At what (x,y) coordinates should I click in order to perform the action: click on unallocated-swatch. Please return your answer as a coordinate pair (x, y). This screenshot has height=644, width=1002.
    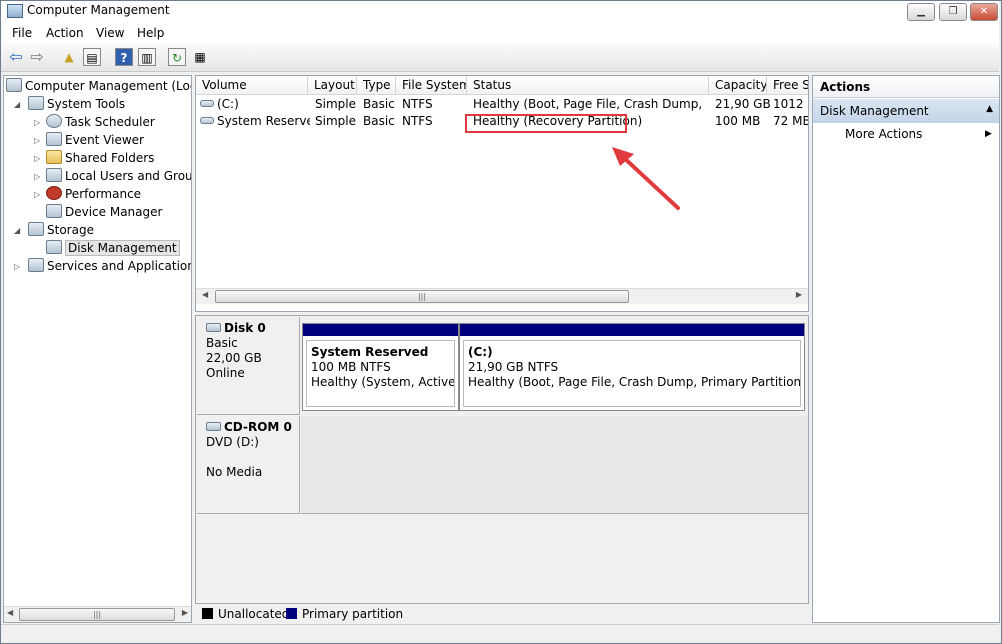
    Looking at the image, I should click on (207, 613).